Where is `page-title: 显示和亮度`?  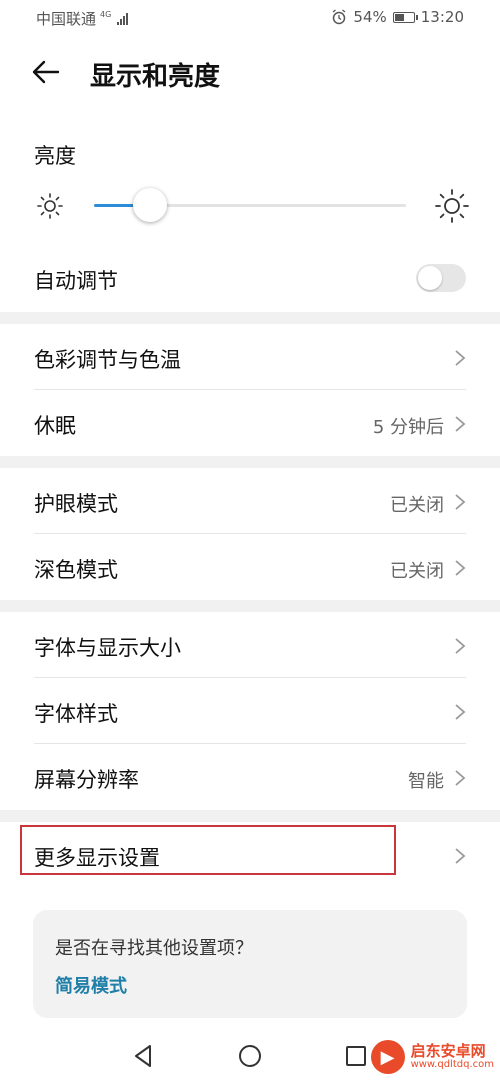
page-title: 显示和亮度 is located at coordinates (155, 77).